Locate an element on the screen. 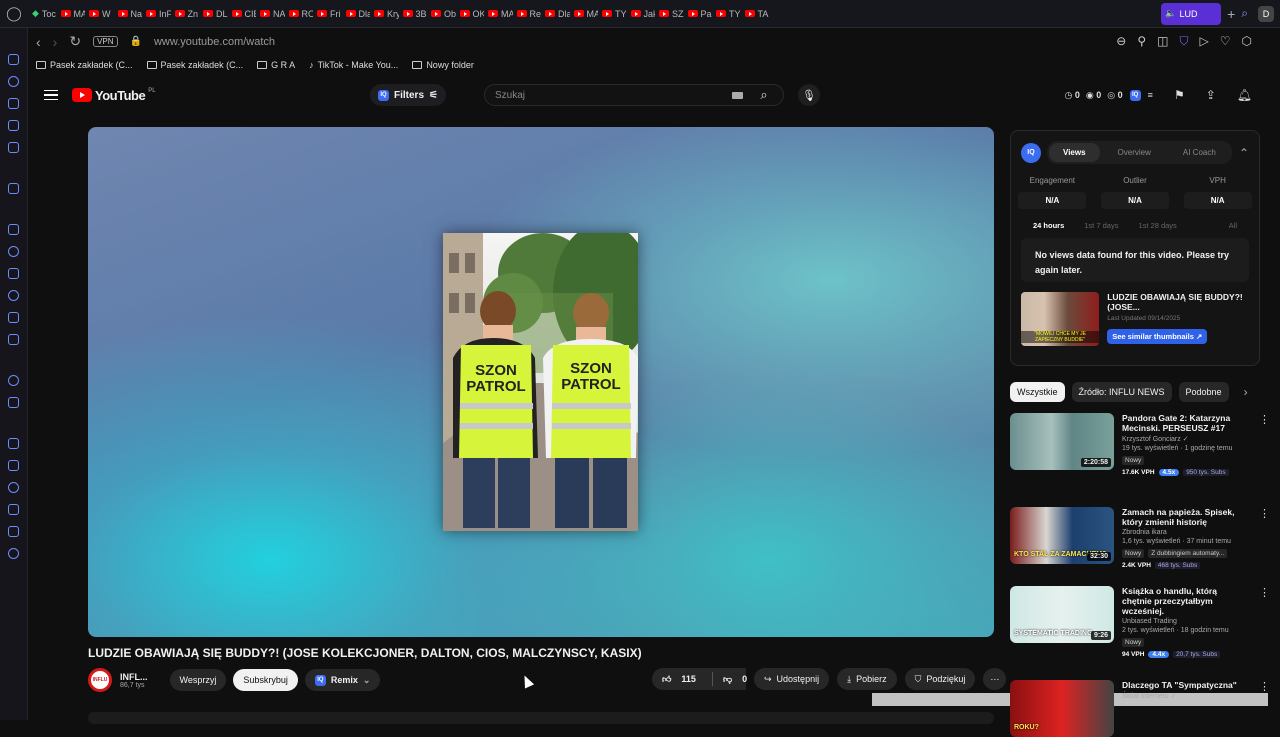 The image size is (1280, 737). bookmarks-icon is located at coordinates (13, 125).